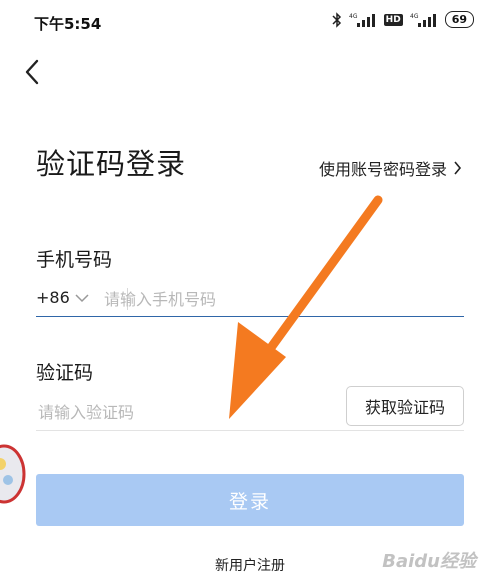 The height and width of the screenshot is (579, 500). I want to click on phone-input, so click(274, 299).